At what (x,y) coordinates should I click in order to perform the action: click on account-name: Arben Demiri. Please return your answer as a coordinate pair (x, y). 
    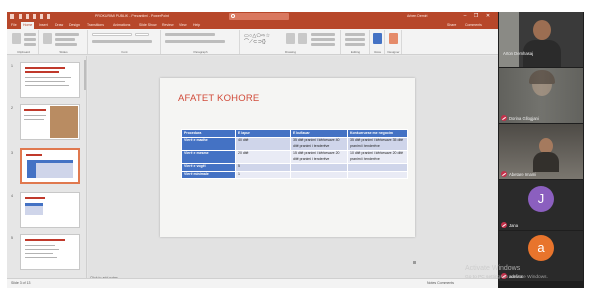
    Looking at the image, I should click on (427, 16).